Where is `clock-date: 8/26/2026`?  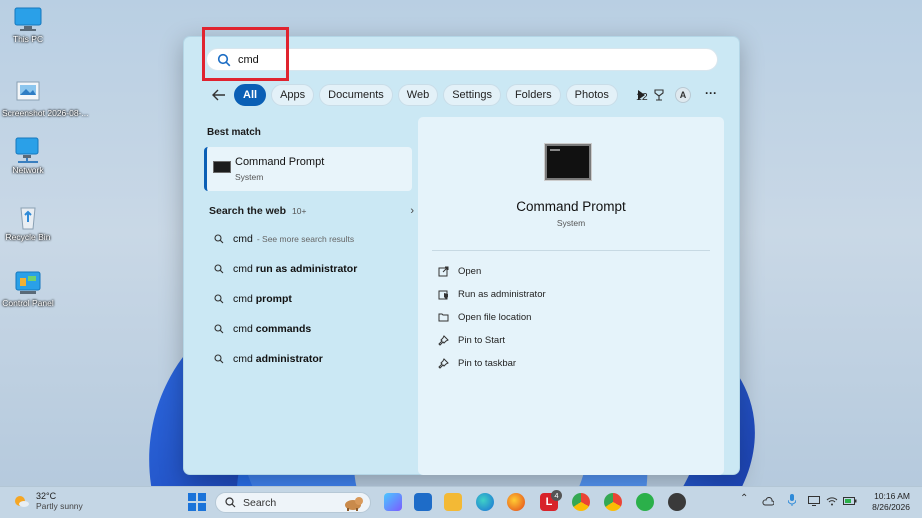
clock-date: 8/26/2026 is located at coordinates (891, 507).